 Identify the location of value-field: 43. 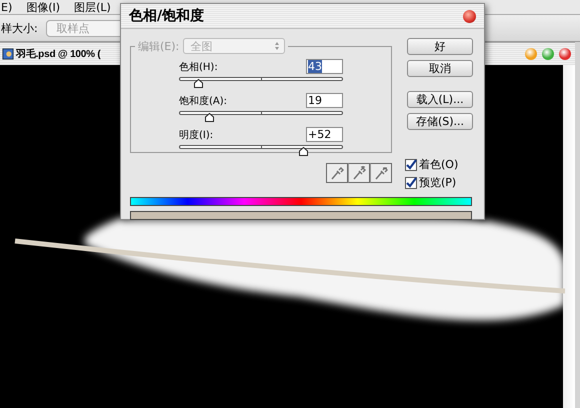
(324, 66).